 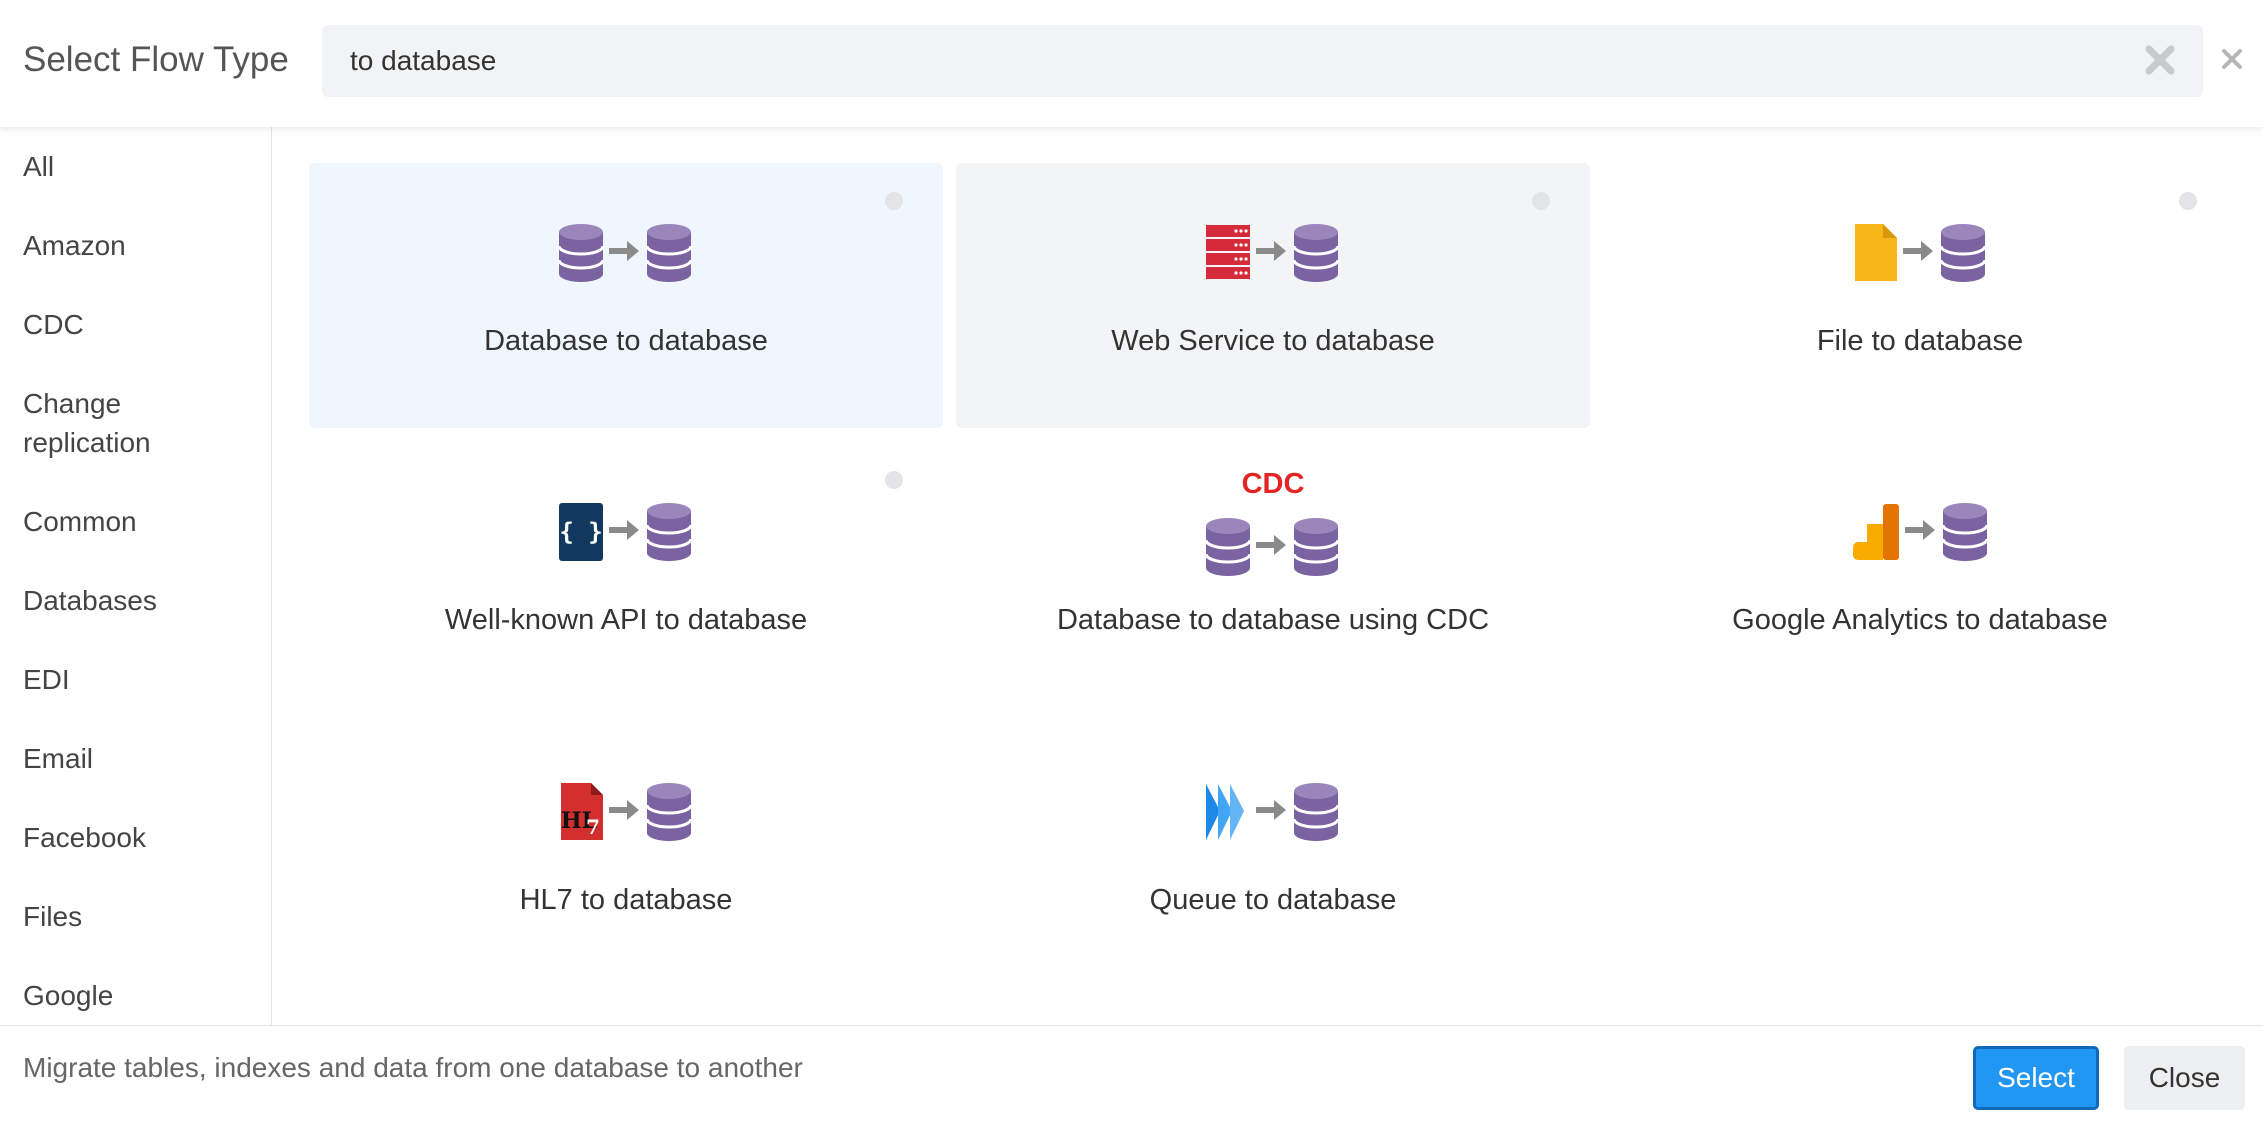 What do you see at coordinates (143, 837) in the screenshot?
I see `sidebar-item-facebook: Facebook` at bounding box center [143, 837].